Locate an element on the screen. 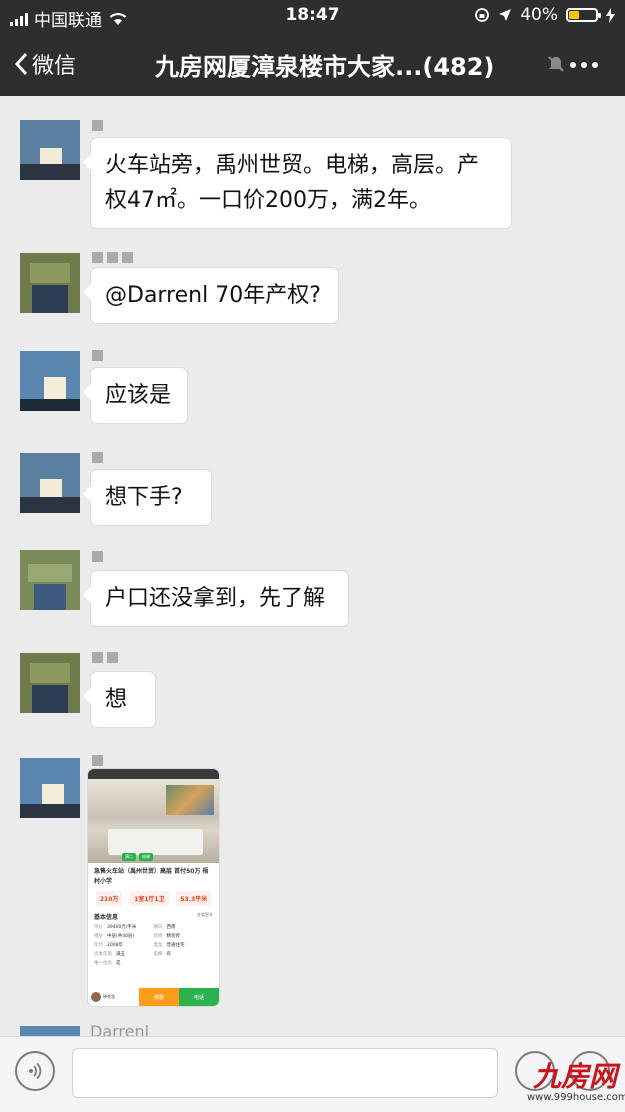 This screenshot has width=625, height=1112. voice-button is located at coordinates (35, 1071).